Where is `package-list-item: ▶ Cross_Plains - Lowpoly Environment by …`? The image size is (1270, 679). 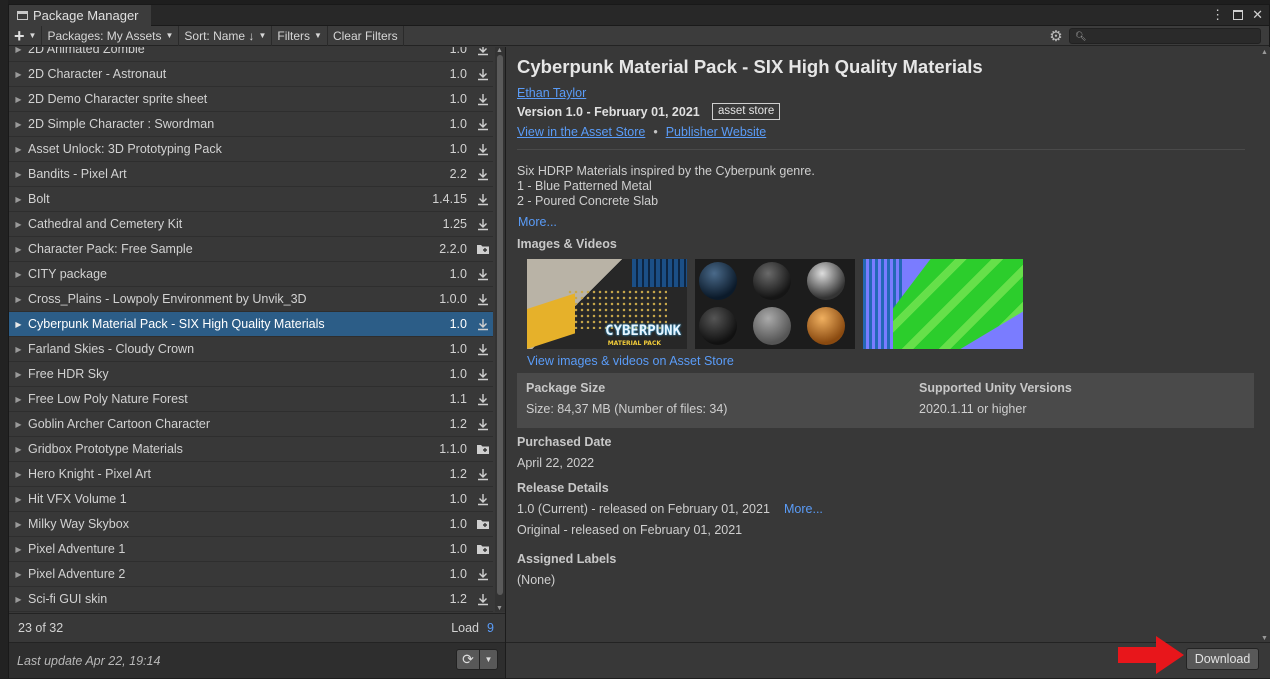 package-list-item: ▶ Cross_Plains - Lowpoly Environment by … is located at coordinates (251, 299).